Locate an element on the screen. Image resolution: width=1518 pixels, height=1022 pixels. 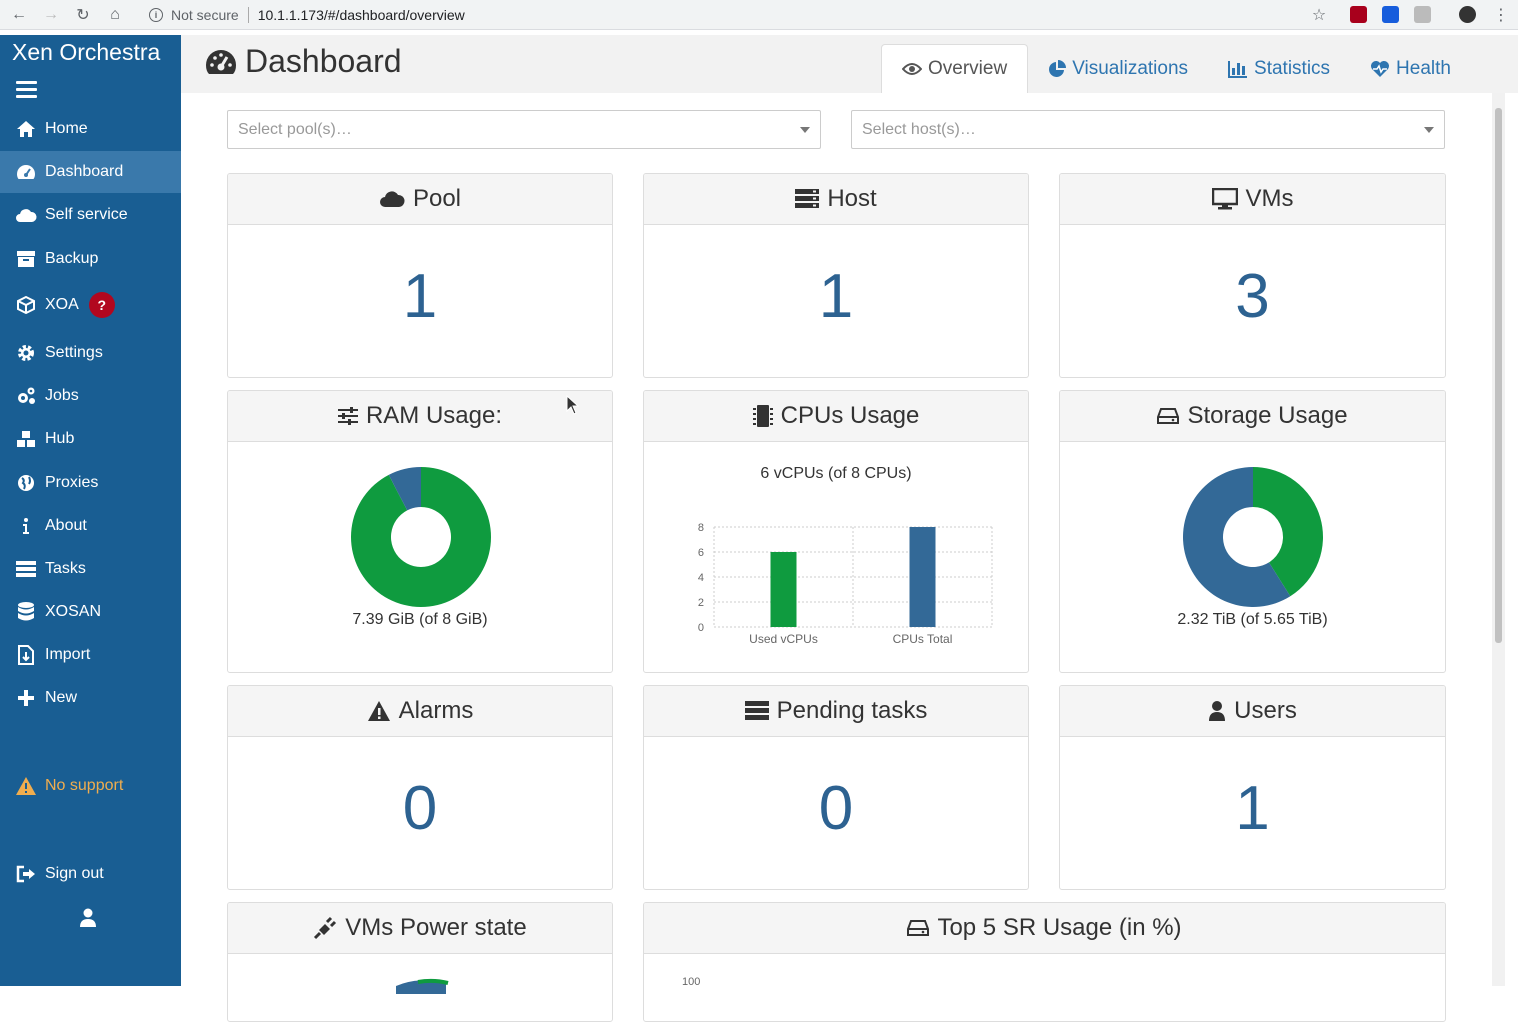
star-icon: ☆ is located at coordinates (1319, 15).